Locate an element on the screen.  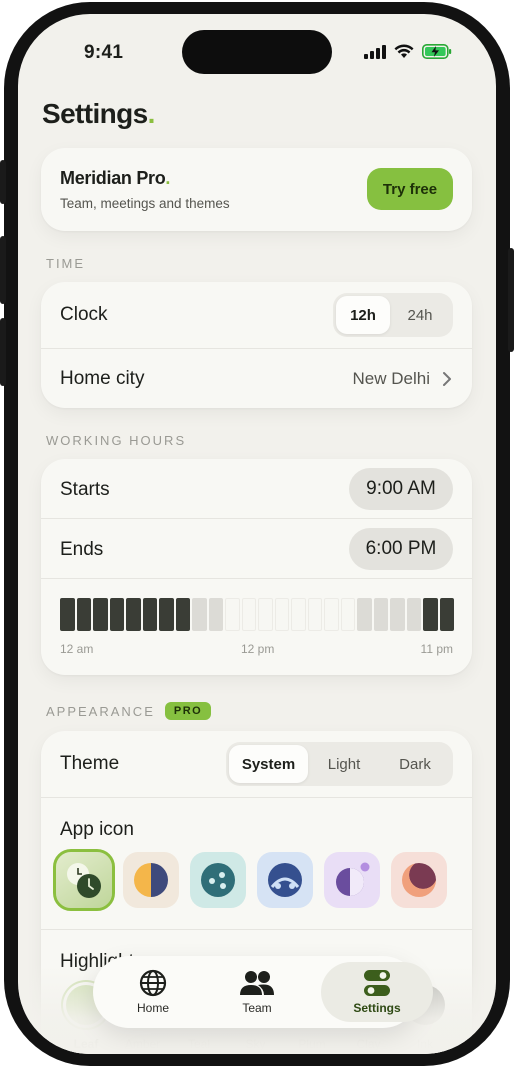
planet-dots-icon is located at coordinates (218, 880).